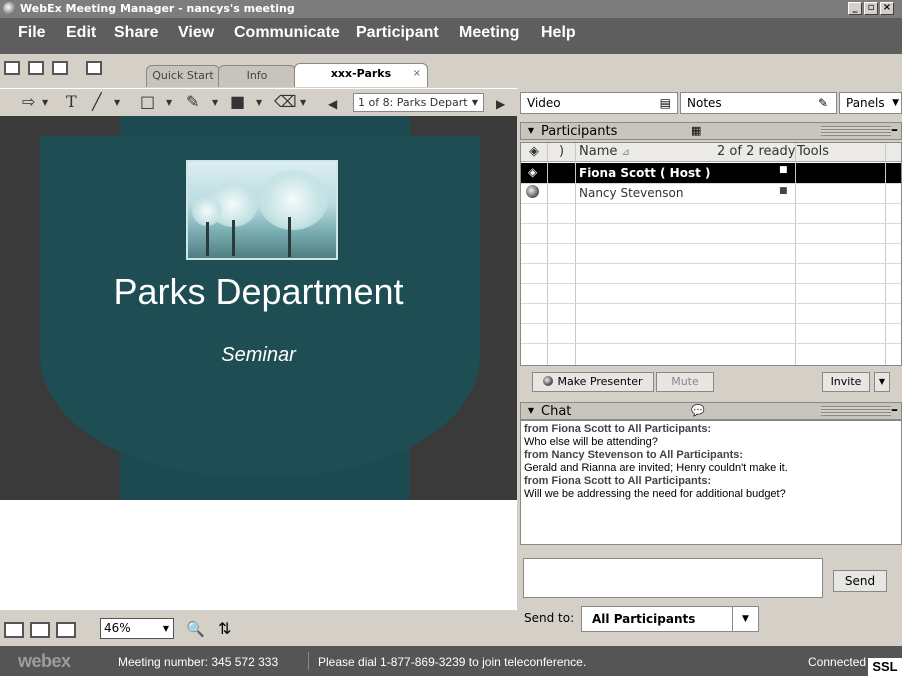  Describe the element at coordinates (32, 33) in the screenshot. I see `menu-file: File` at that location.